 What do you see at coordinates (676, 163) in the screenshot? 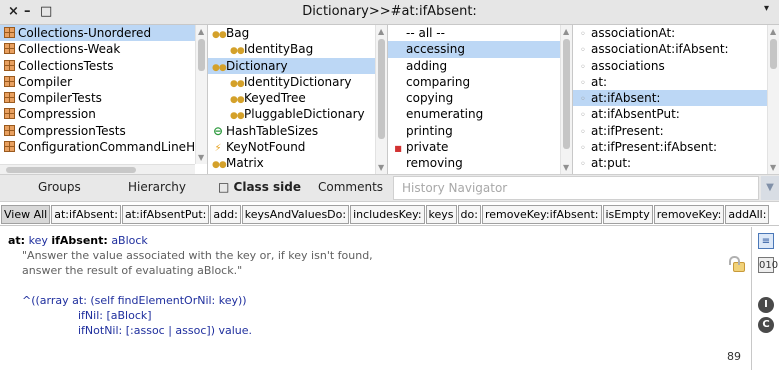
I see `method-item: ◦ at:put:` at bounding box center [676, 163].